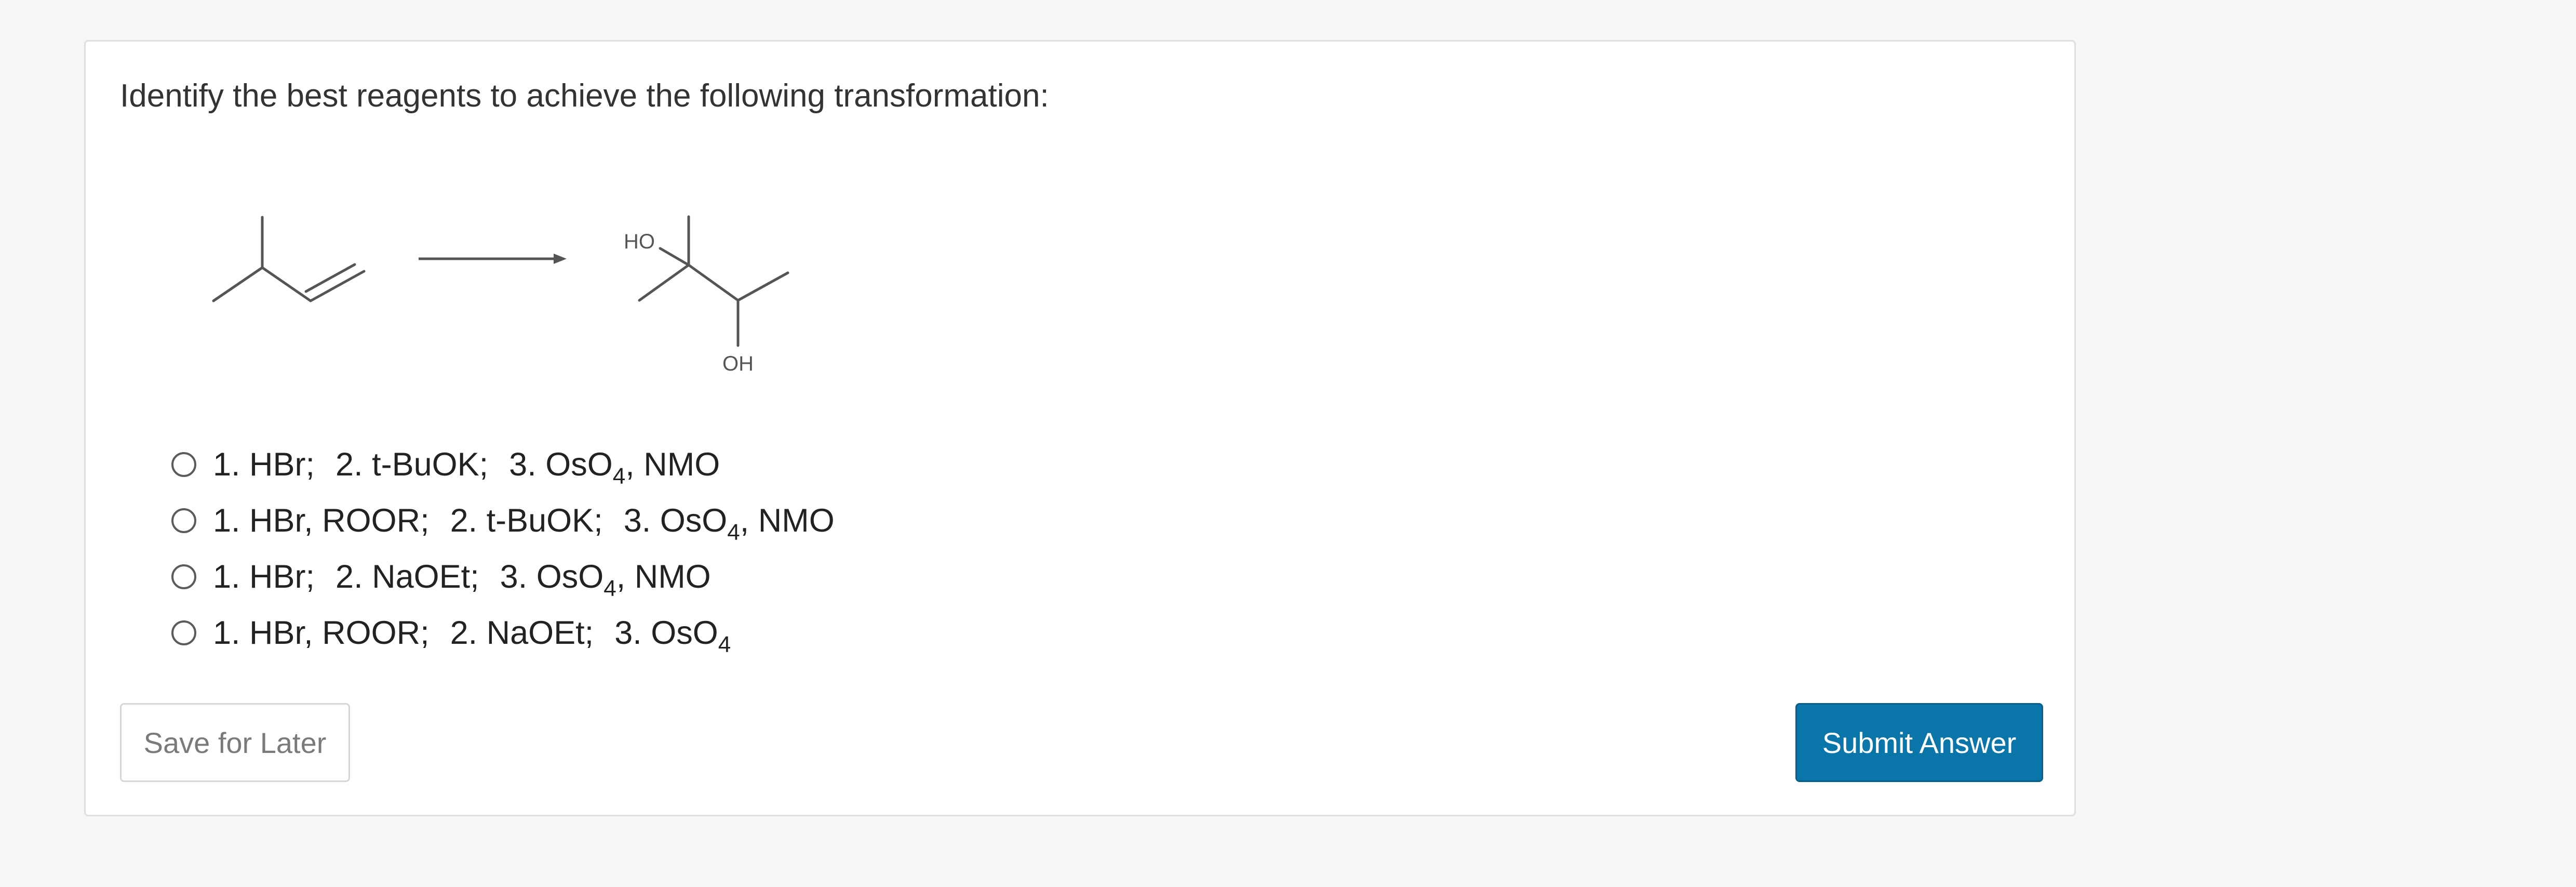 This screenshot has height=887, width=2576. What do you see at coordinates (738, 364) in the screenshot?
I see `product-label-oh: OH` at bounding box center [738, 364].